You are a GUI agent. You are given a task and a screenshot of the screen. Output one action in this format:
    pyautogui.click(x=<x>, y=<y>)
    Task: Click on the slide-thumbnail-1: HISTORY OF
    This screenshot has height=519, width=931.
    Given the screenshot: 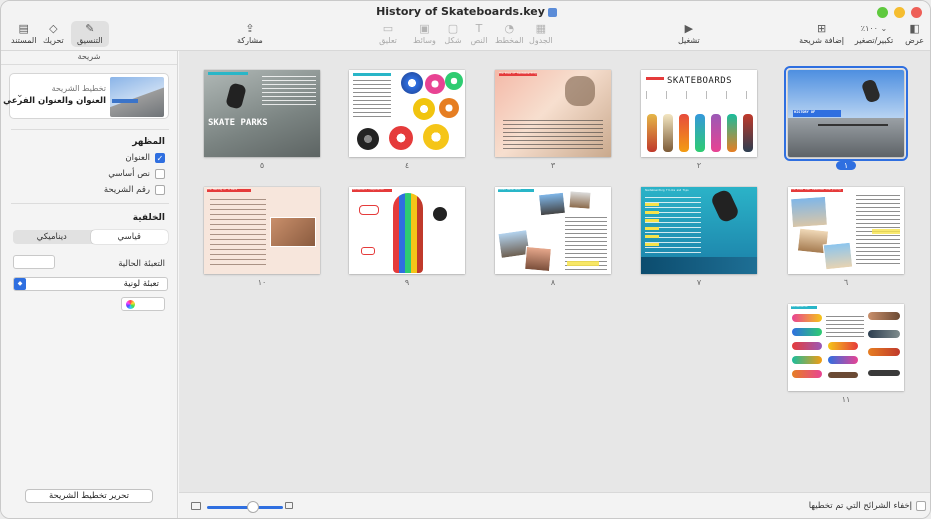 What is the action you would take?
    pyautogui.click(x=846, y=113)
    